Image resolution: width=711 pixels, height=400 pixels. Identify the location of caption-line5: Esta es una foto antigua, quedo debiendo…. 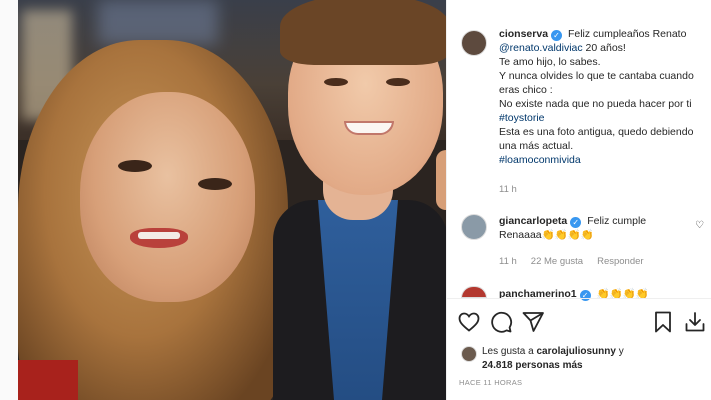
(596, 139).